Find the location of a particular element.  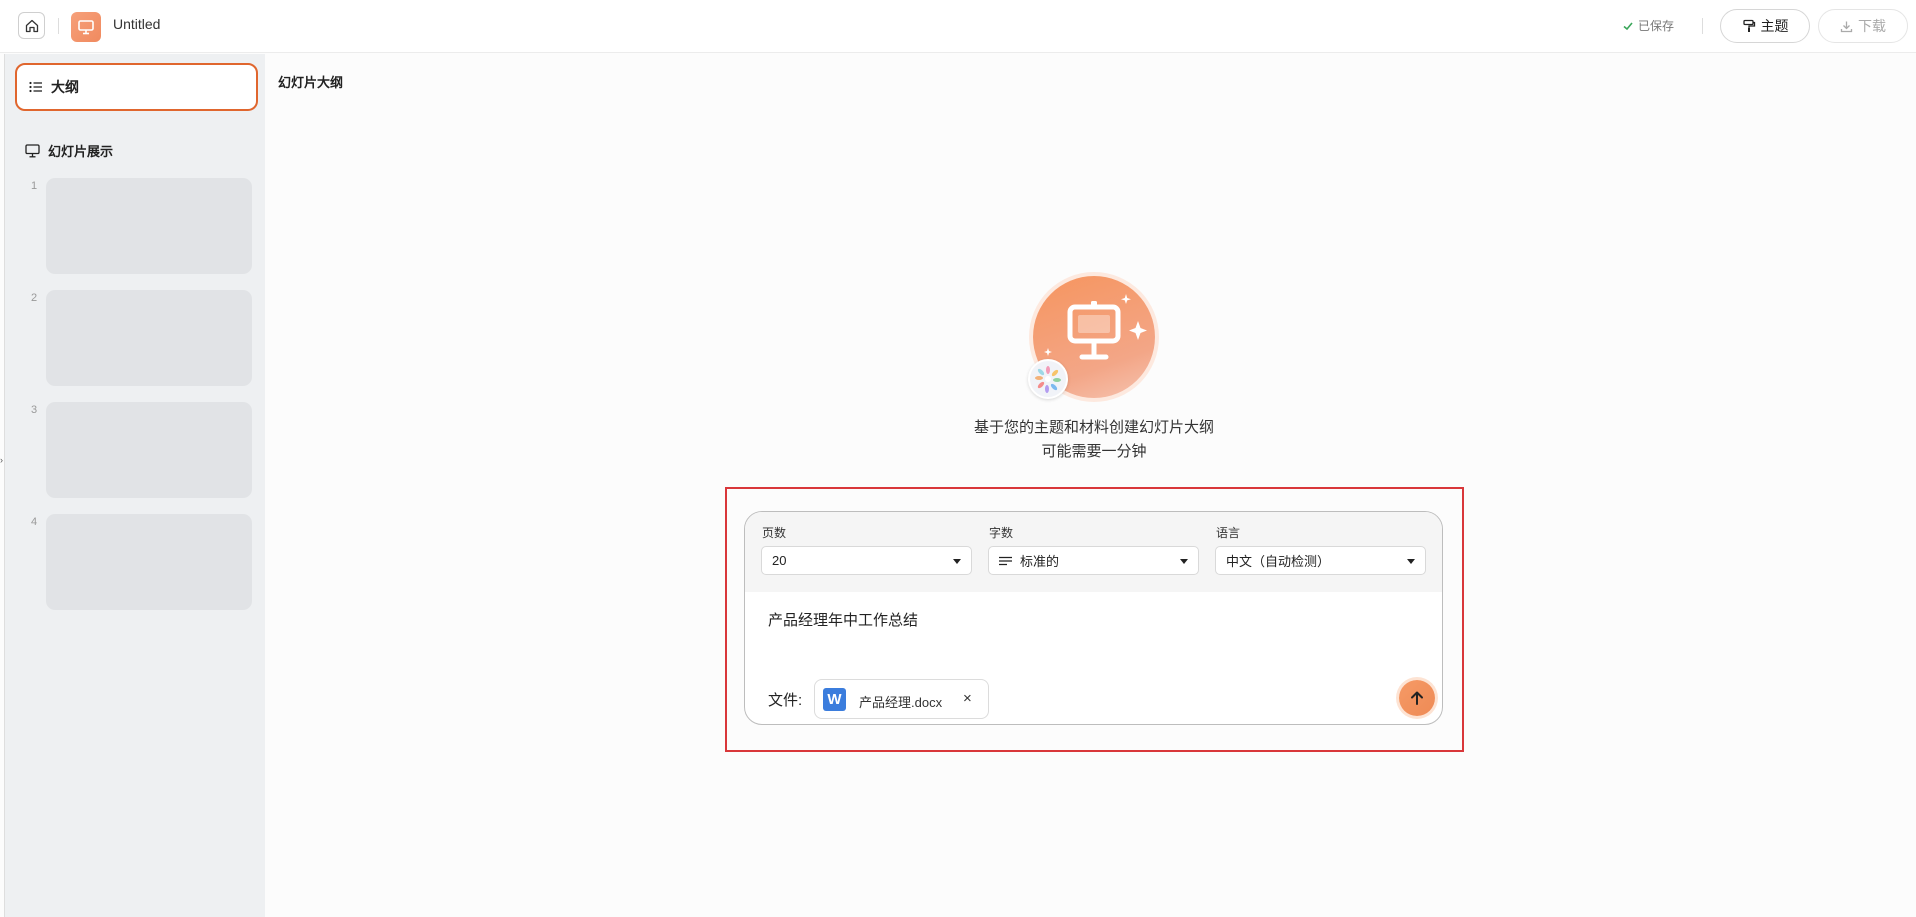

language-value: 中文（自动检测） is located at coordinates (1278, 561).